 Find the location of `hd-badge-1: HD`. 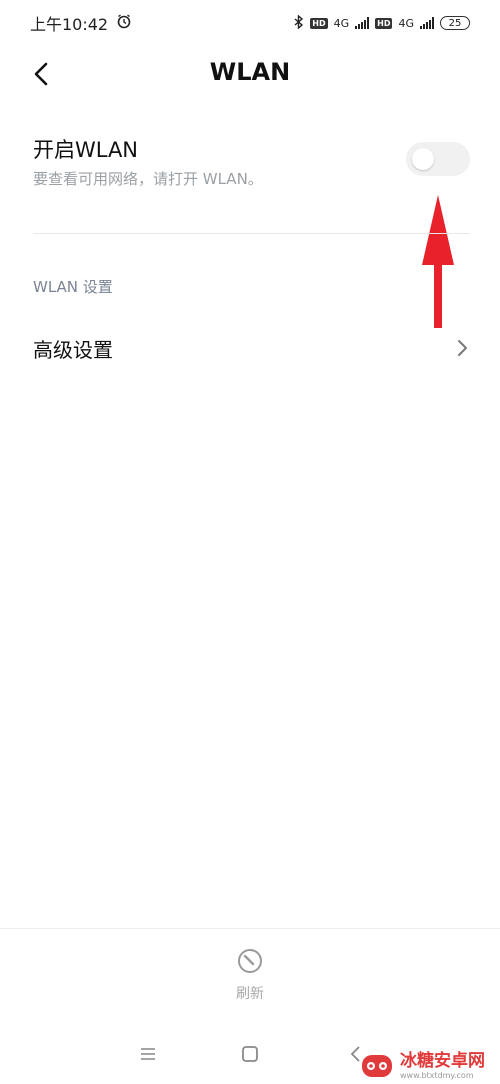

hd-badge-1: HD is located at coordinates (319, 23).